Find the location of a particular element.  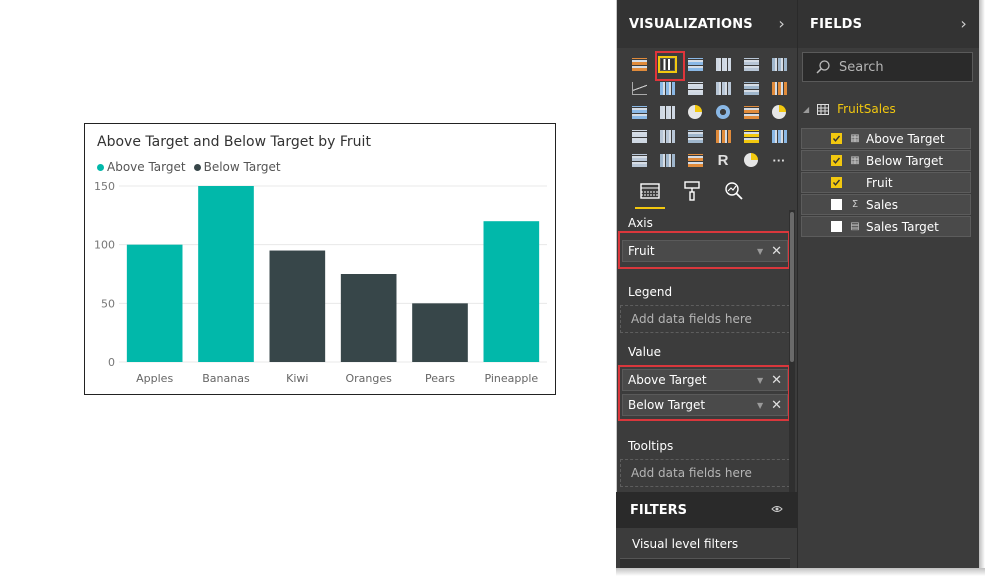

bar-pears-below-target is located at coordinates (440, 332).